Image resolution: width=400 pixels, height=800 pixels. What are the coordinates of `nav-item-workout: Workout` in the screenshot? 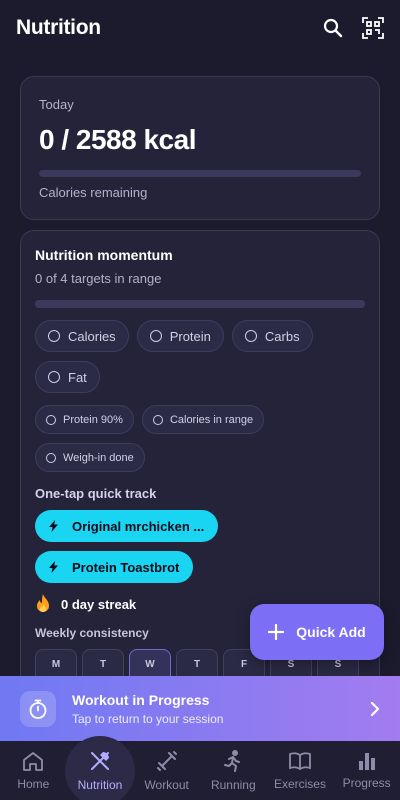 It's located at (167, 771).